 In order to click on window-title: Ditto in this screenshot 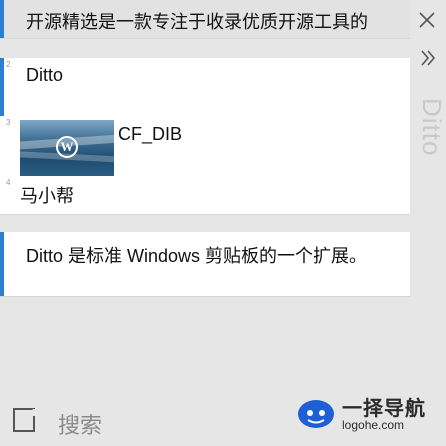, I will do `click(431, 127)`.